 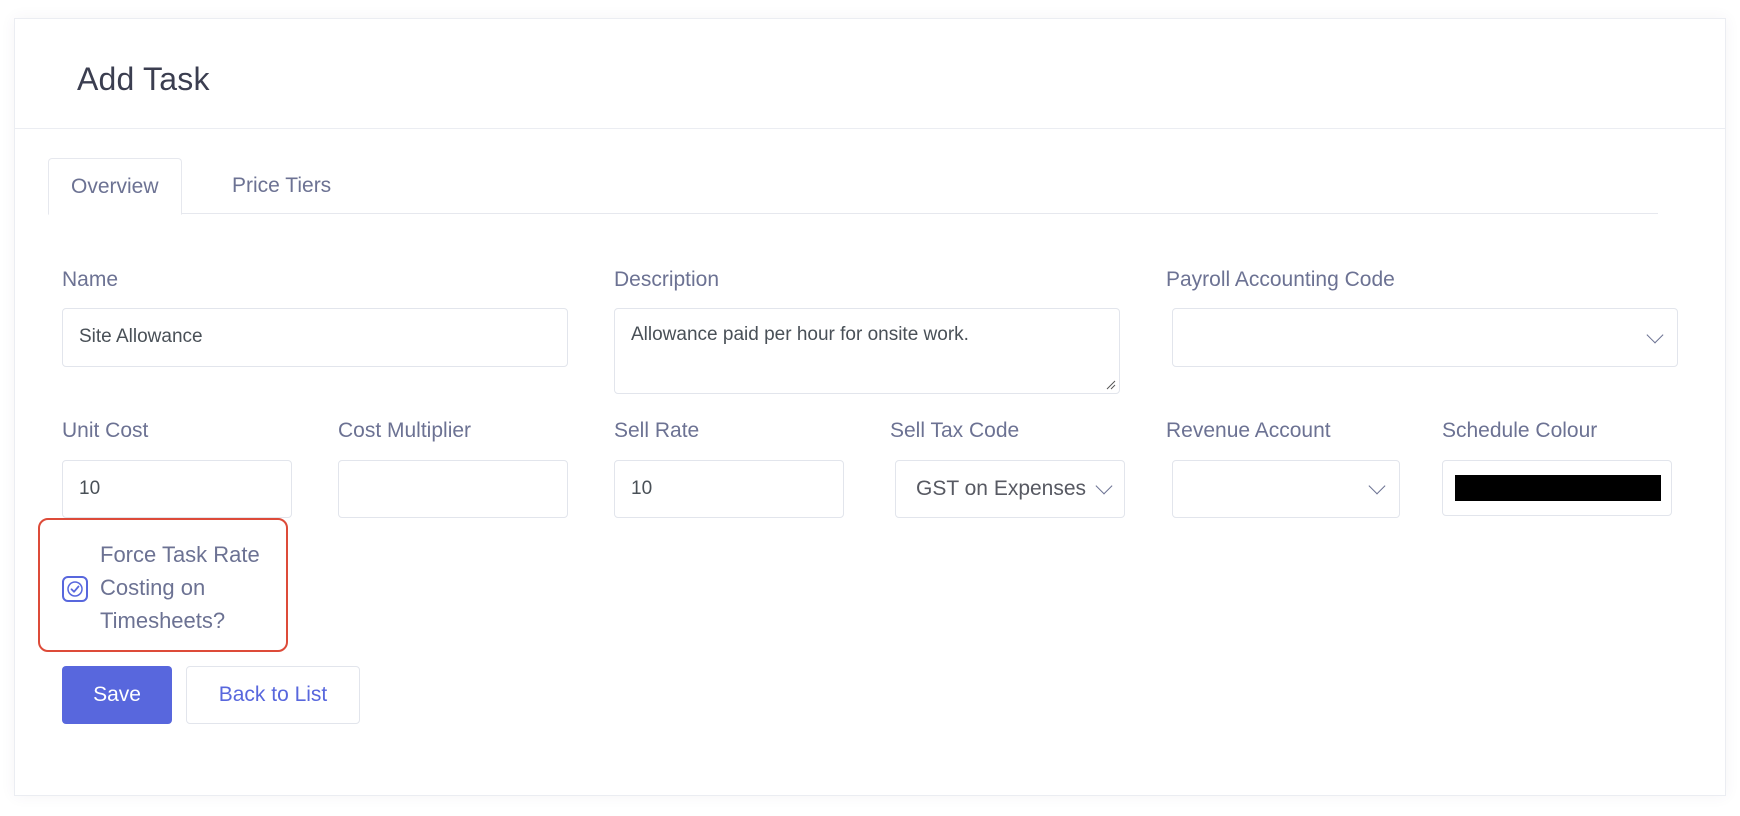 I want to click on sell-tax-code-value: GST on Expenses, so click(x=1001, y=488).